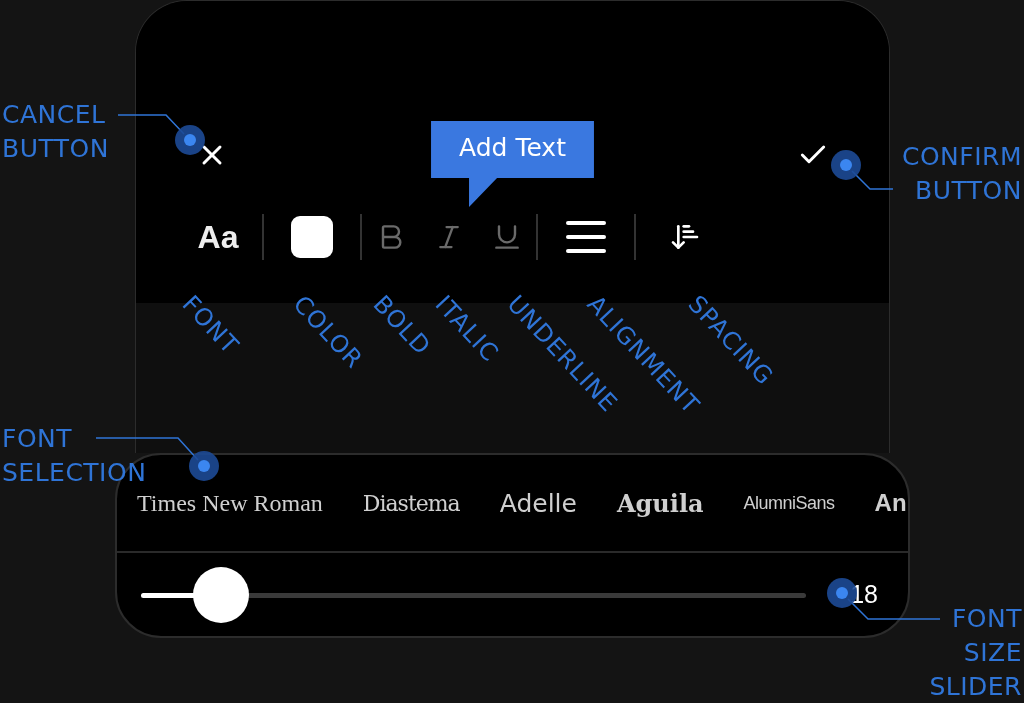  I want to click on font-button: Aa, so click(218, 237).